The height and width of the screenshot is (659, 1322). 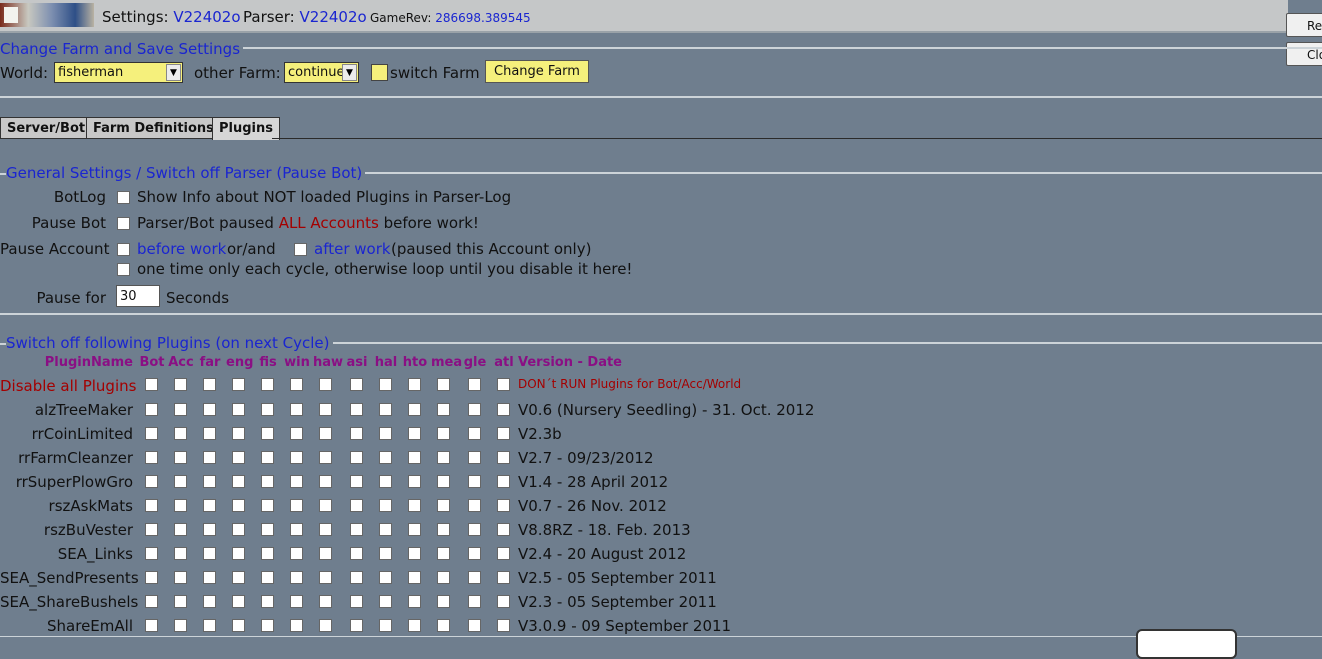 What do you see at coordinates (321, 72) in the screenshot?
I see `other-farm-select: continue ▼` at bounding box center [321, 72].